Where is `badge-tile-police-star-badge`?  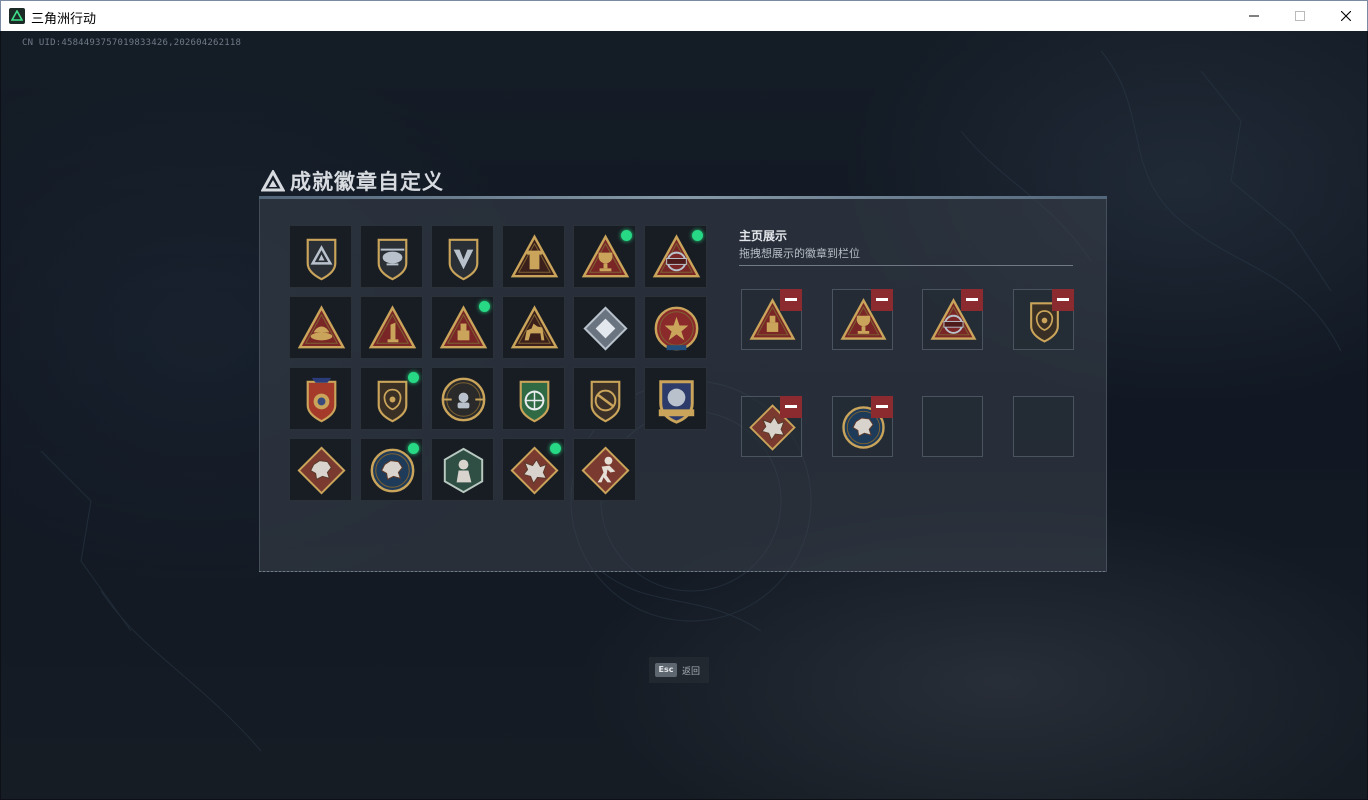 badge-tile-police-star-badge is located at coordinates (320, 398).